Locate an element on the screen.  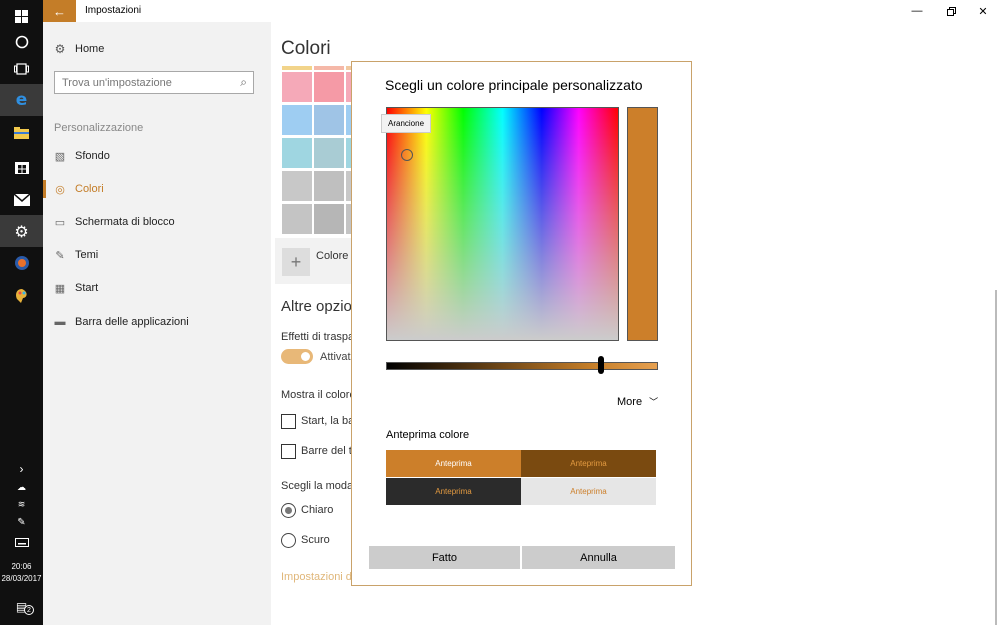
selected-color-preview is located at coordinates (642, 224).